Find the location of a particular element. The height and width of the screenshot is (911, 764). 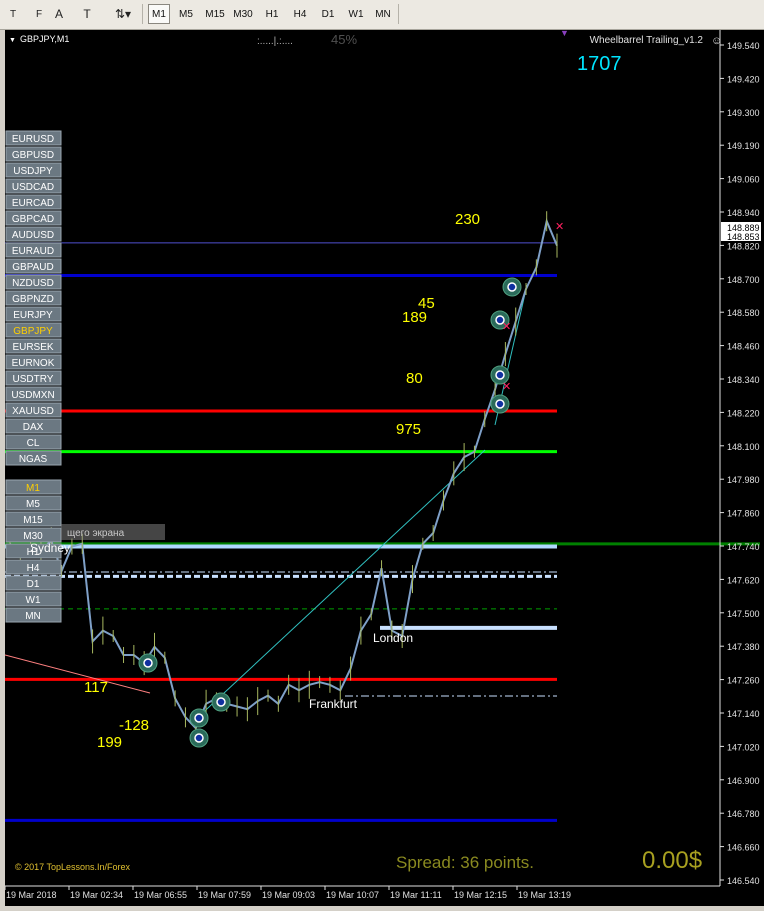

symbol-button-ngas: NGAS is located at coordinates (33, 458).